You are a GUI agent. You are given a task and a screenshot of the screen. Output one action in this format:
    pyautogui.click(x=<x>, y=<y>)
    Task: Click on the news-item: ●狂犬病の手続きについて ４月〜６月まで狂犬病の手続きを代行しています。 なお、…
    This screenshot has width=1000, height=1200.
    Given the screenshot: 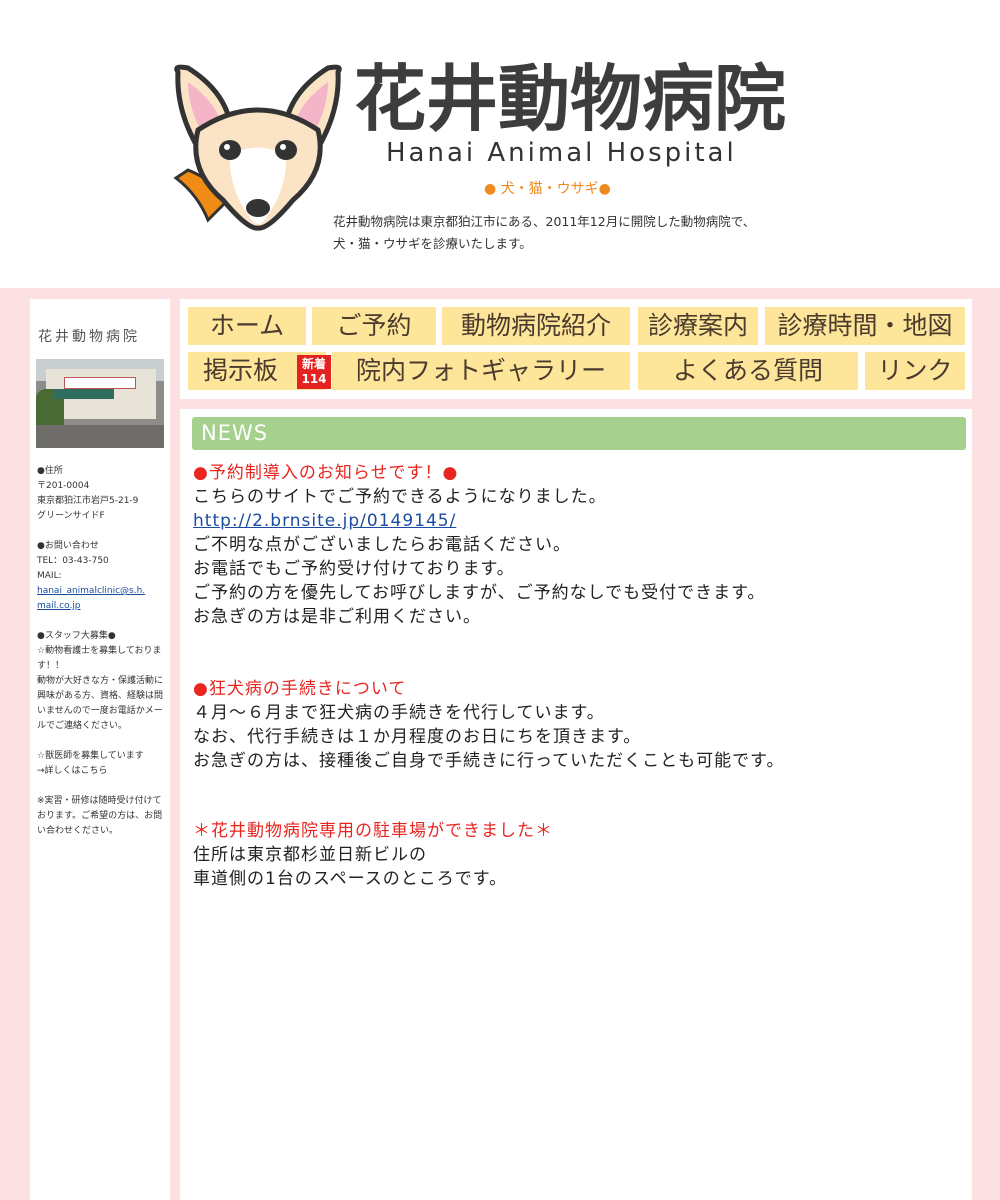 What is the action you would take?
    pyautogui.click(x=573, y=725)
    